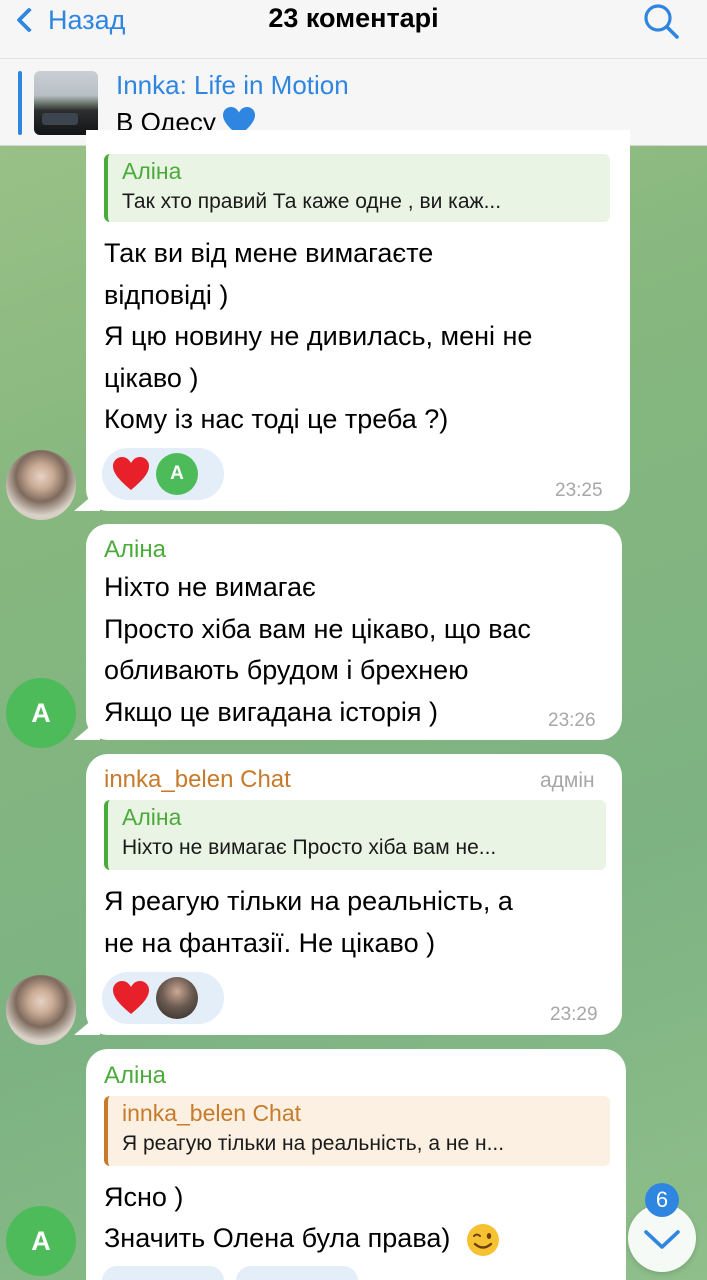  What do you see at coordinates (232, 85) in the screenshot?
I see `pinned-title: Innka: Life in Motion` at bounding box center [232, 85].